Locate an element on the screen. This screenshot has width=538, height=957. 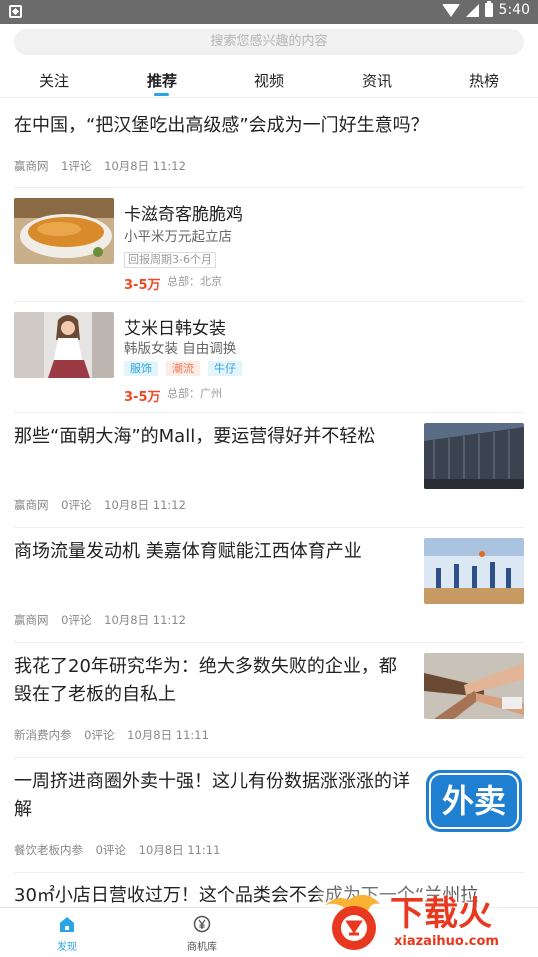
brand-tag: 牛仔 is located at coordinates (225, 368).